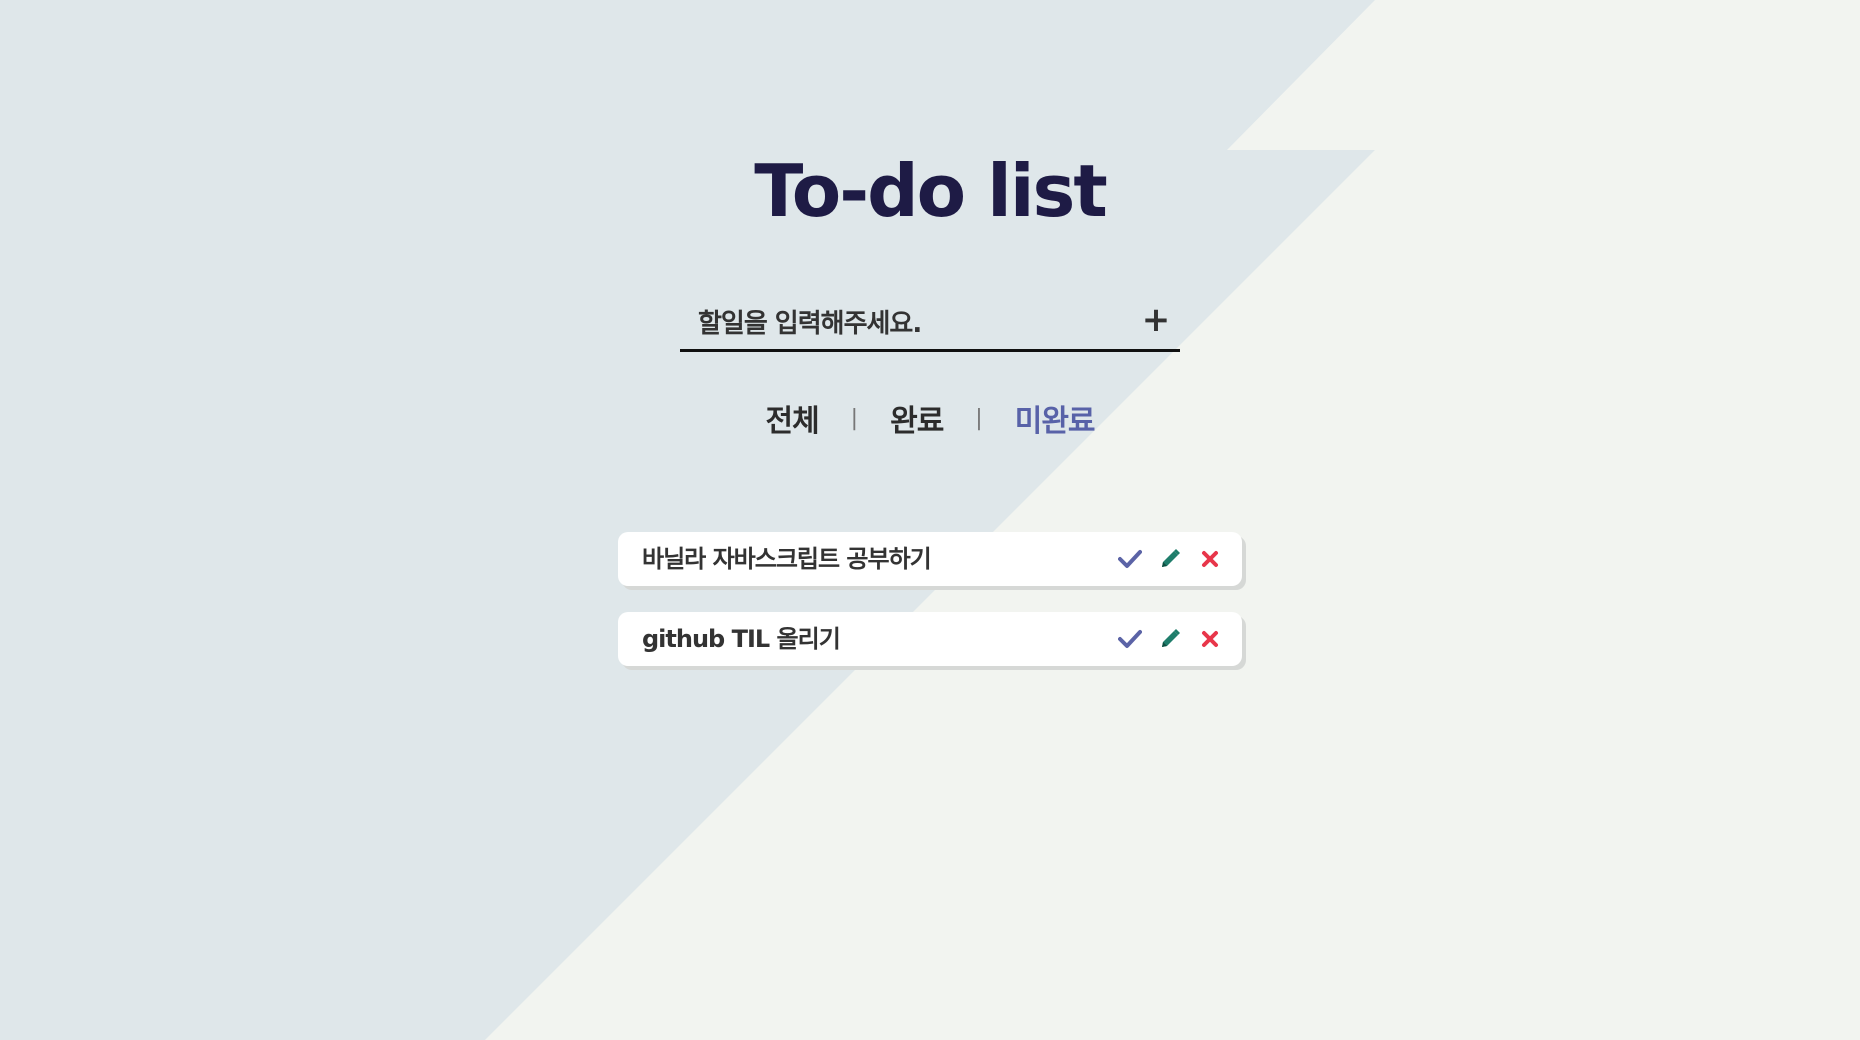  What do you see at coordinates (791, 418) in the screenshot?
I see `tab-all: 전체` at bounding box center [791, 418].